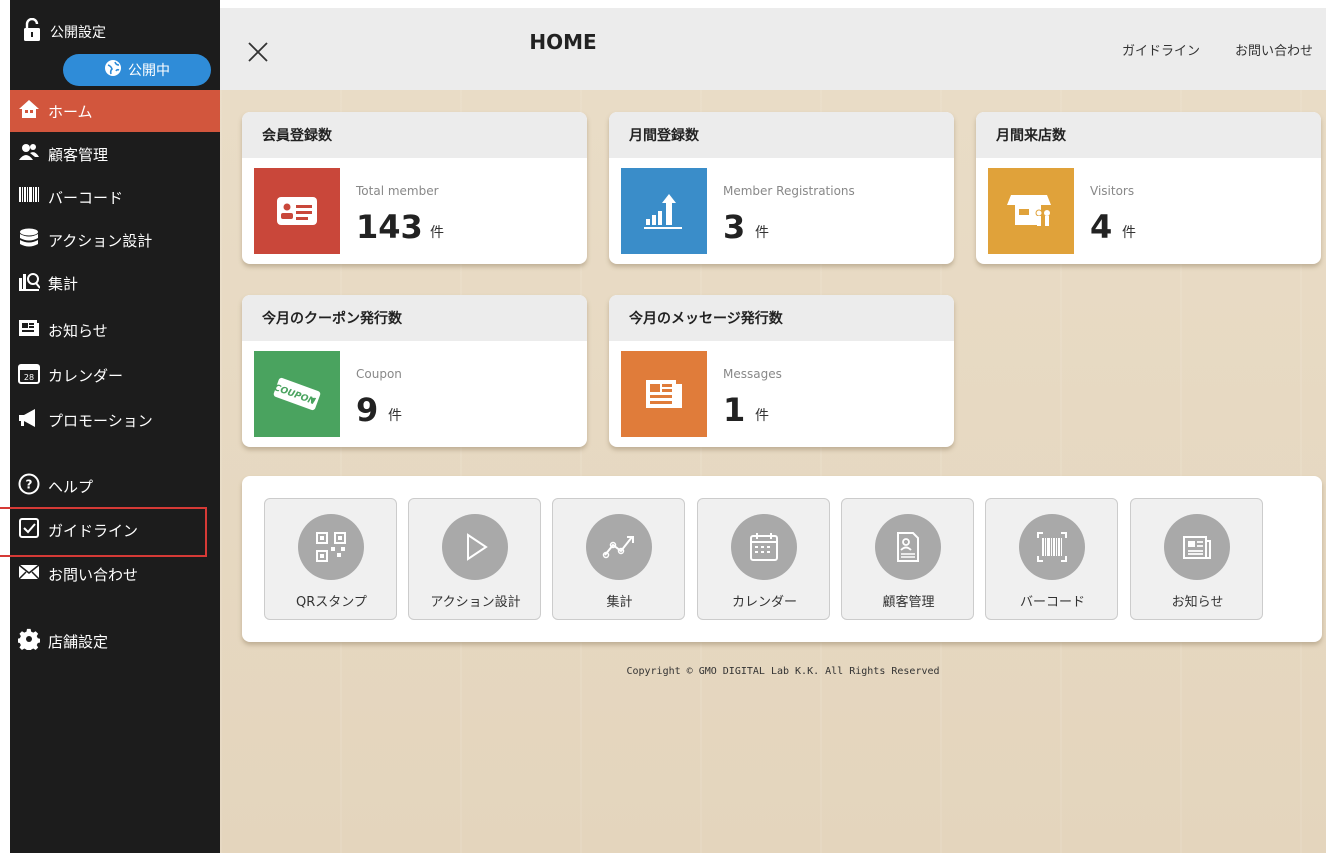  I want to click on stat-card-coupons: 今月のクーポン発行数 COUPON Coupon 9 件, so click(414, 371).